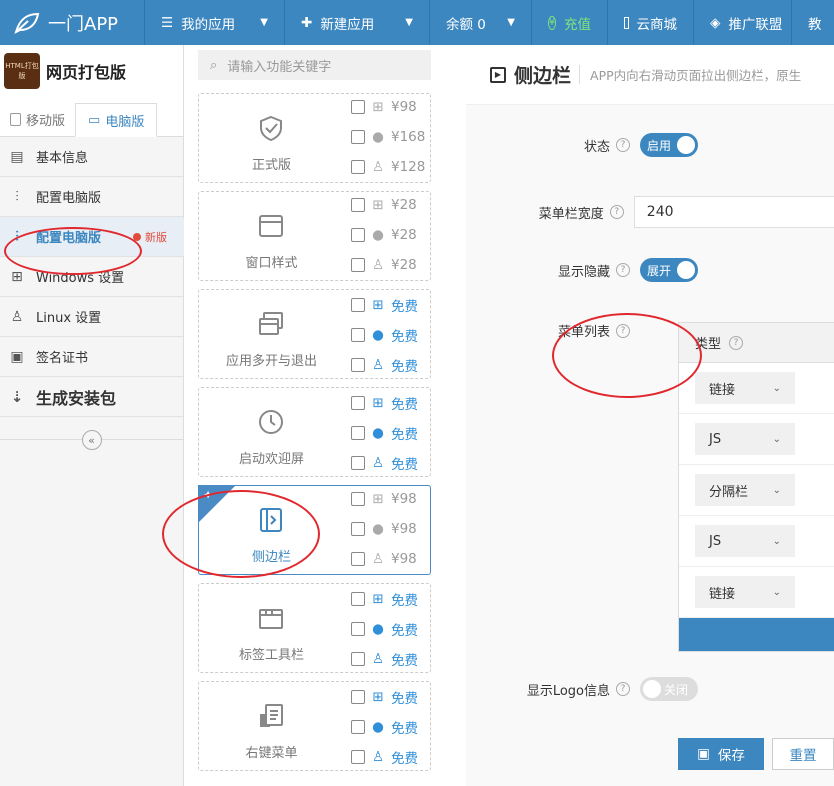 This screenshot has height=786, width=834. I want to click on tab-mobile: 移动版, so click(37, 119).